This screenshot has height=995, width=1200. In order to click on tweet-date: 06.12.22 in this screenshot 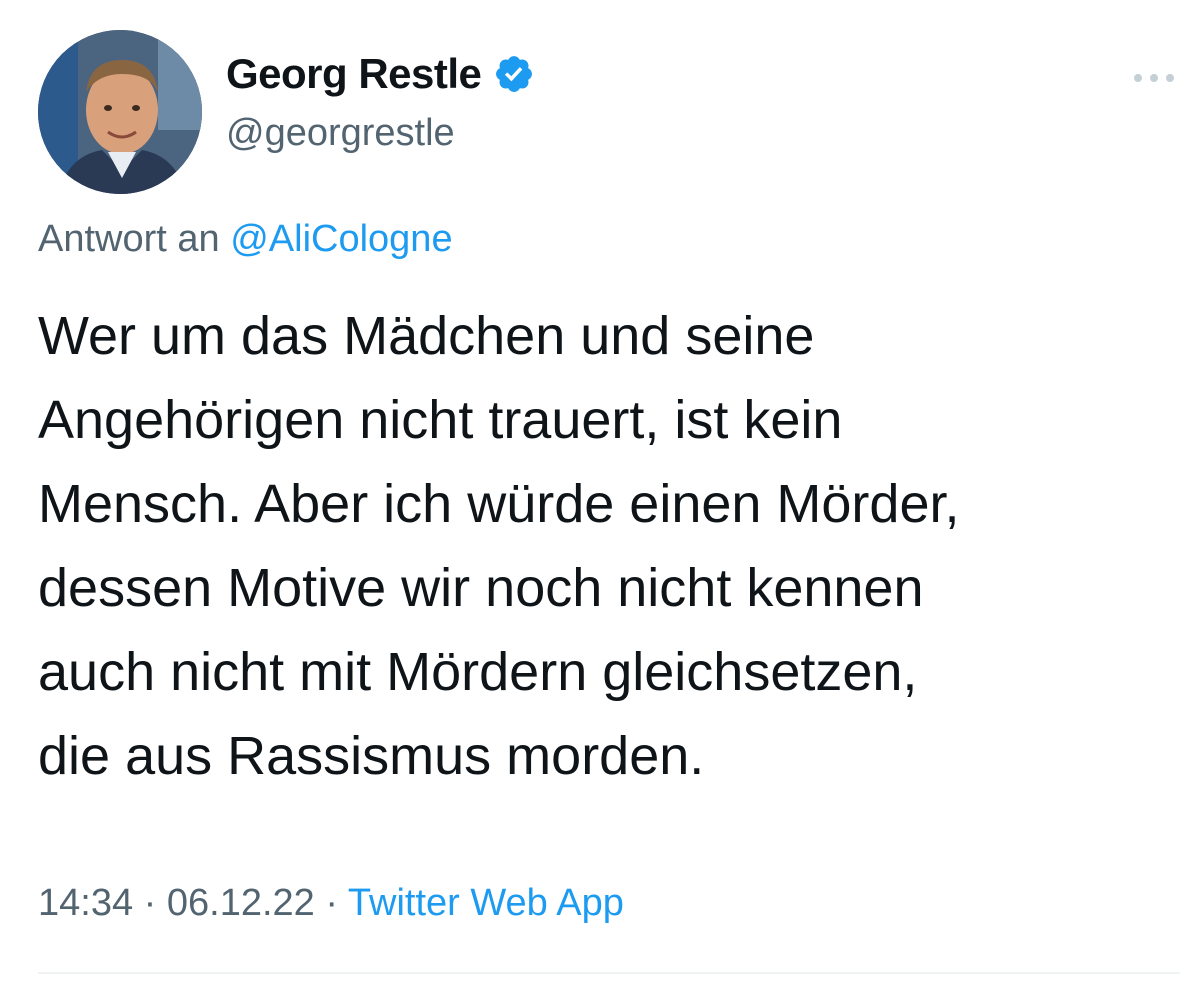, I will do `click(241, 903)`.